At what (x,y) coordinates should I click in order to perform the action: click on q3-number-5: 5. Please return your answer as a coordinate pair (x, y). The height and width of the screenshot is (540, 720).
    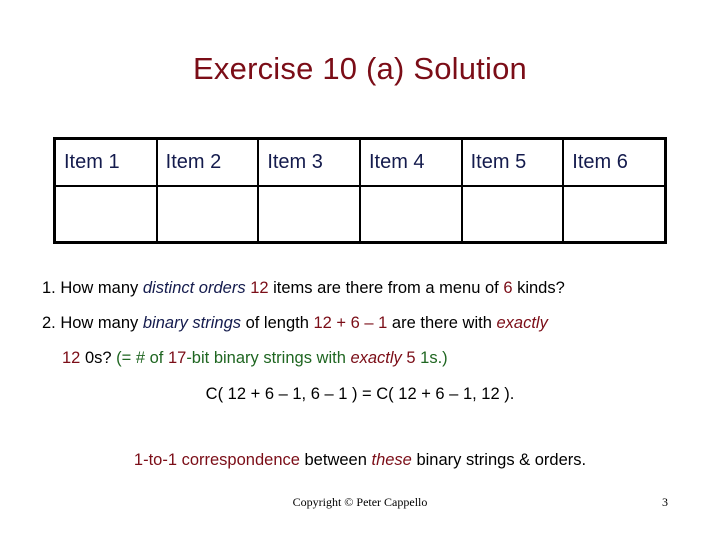
    Looking at the image, I should click on (408, 358).